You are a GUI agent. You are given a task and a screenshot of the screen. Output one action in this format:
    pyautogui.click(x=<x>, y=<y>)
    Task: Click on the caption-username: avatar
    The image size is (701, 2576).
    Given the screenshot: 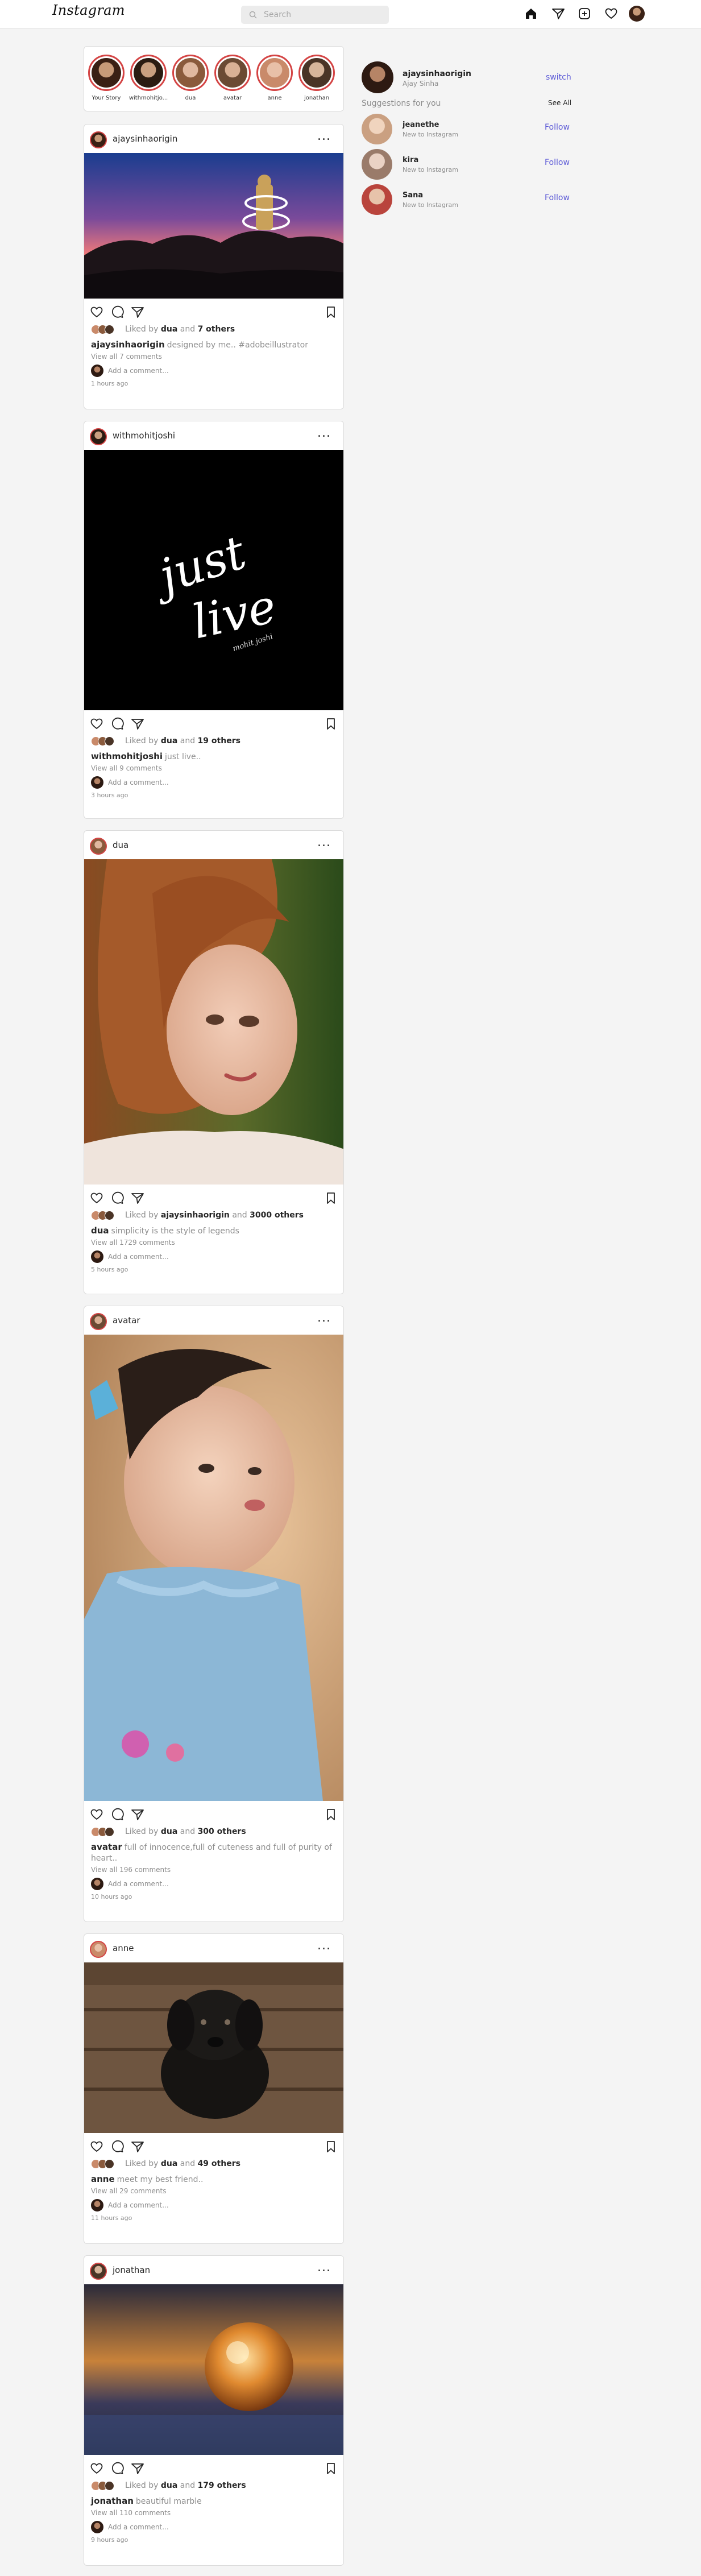 What is the action you would take?
    pyautogui.click(x=106, y=1847)
    